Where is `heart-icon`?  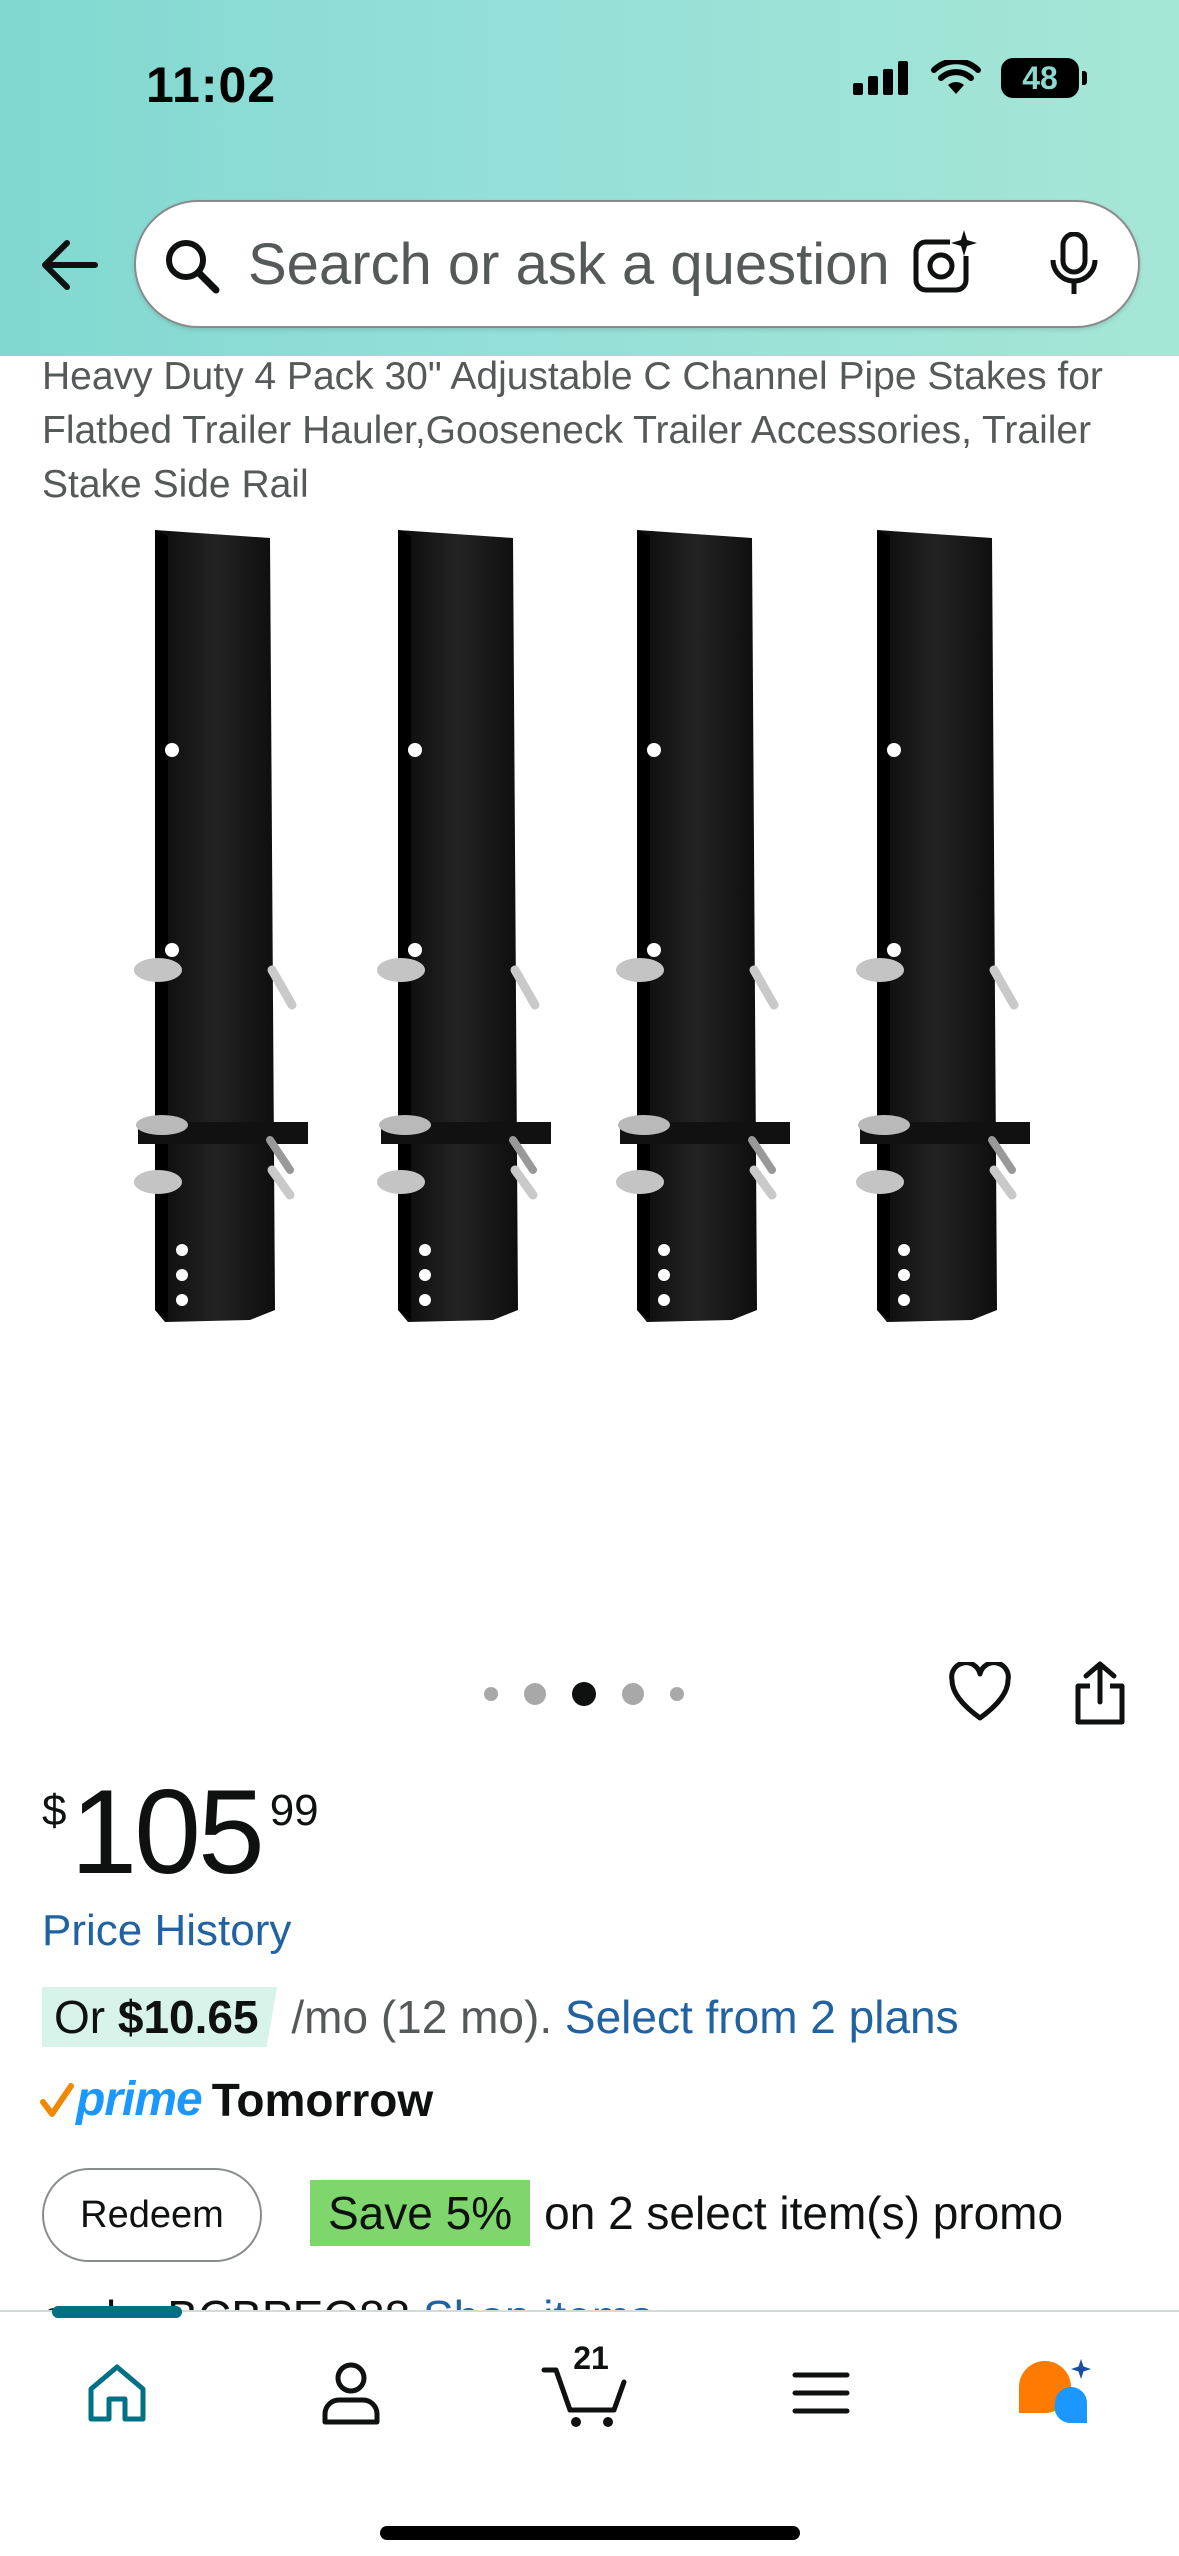 heart-icon is located at coordinates (980, 1692).